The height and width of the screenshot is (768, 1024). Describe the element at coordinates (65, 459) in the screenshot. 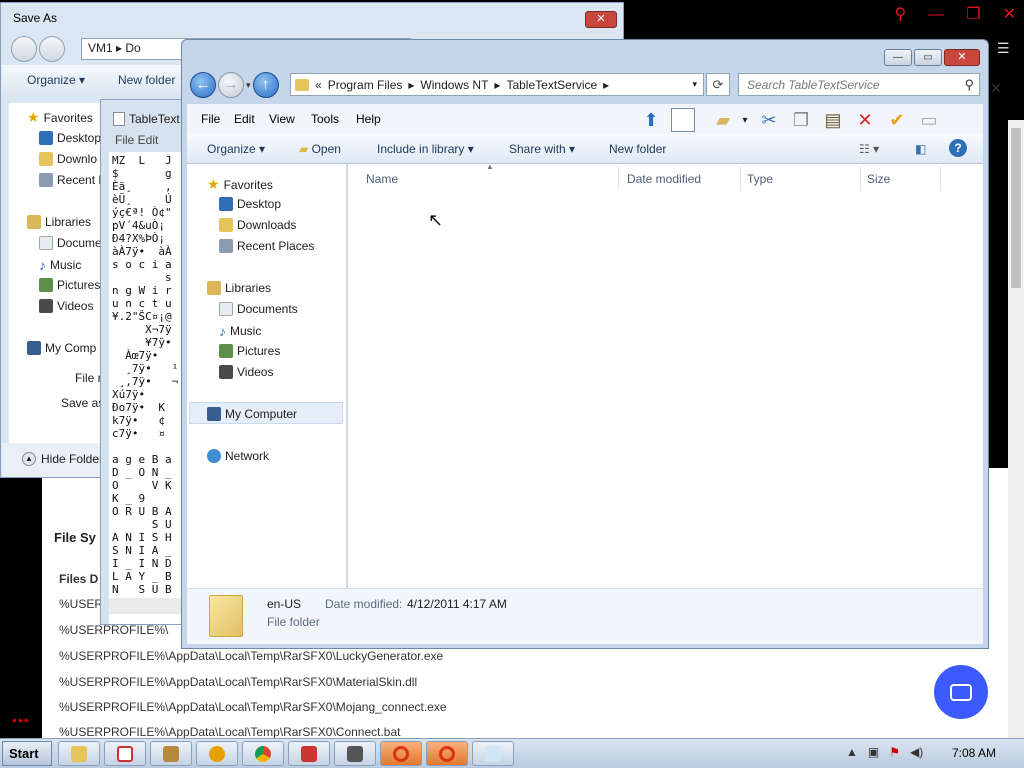

I see `hide-folders-button: ▲ Hide Folders` at that location.